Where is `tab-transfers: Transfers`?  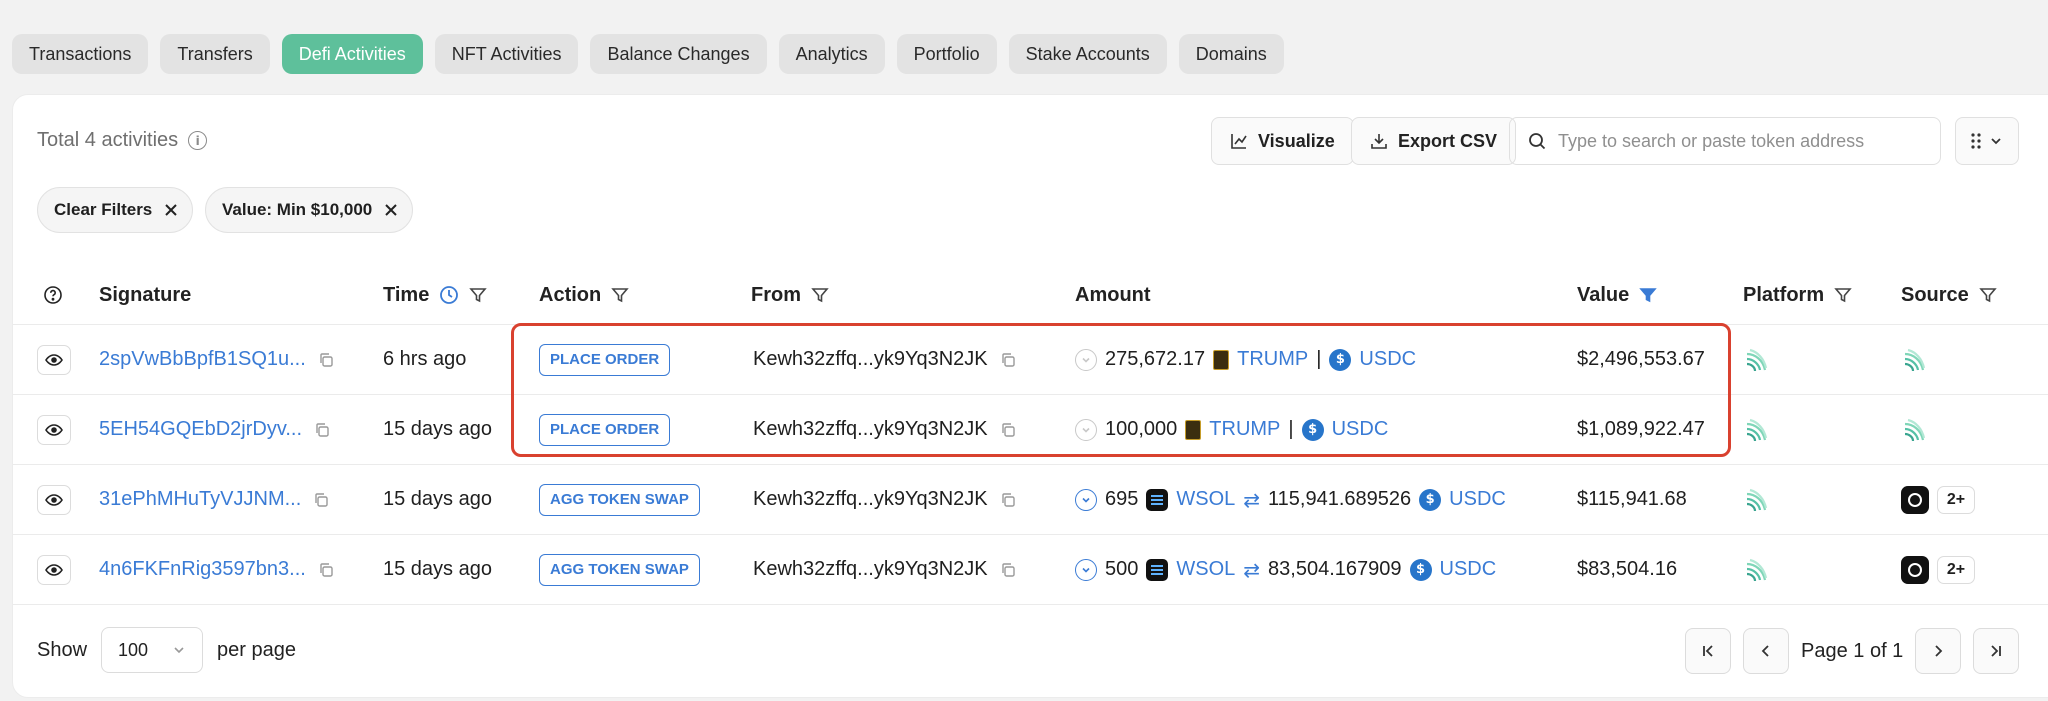 tab-transfers: Transfers is located at coordinates (215, 54).